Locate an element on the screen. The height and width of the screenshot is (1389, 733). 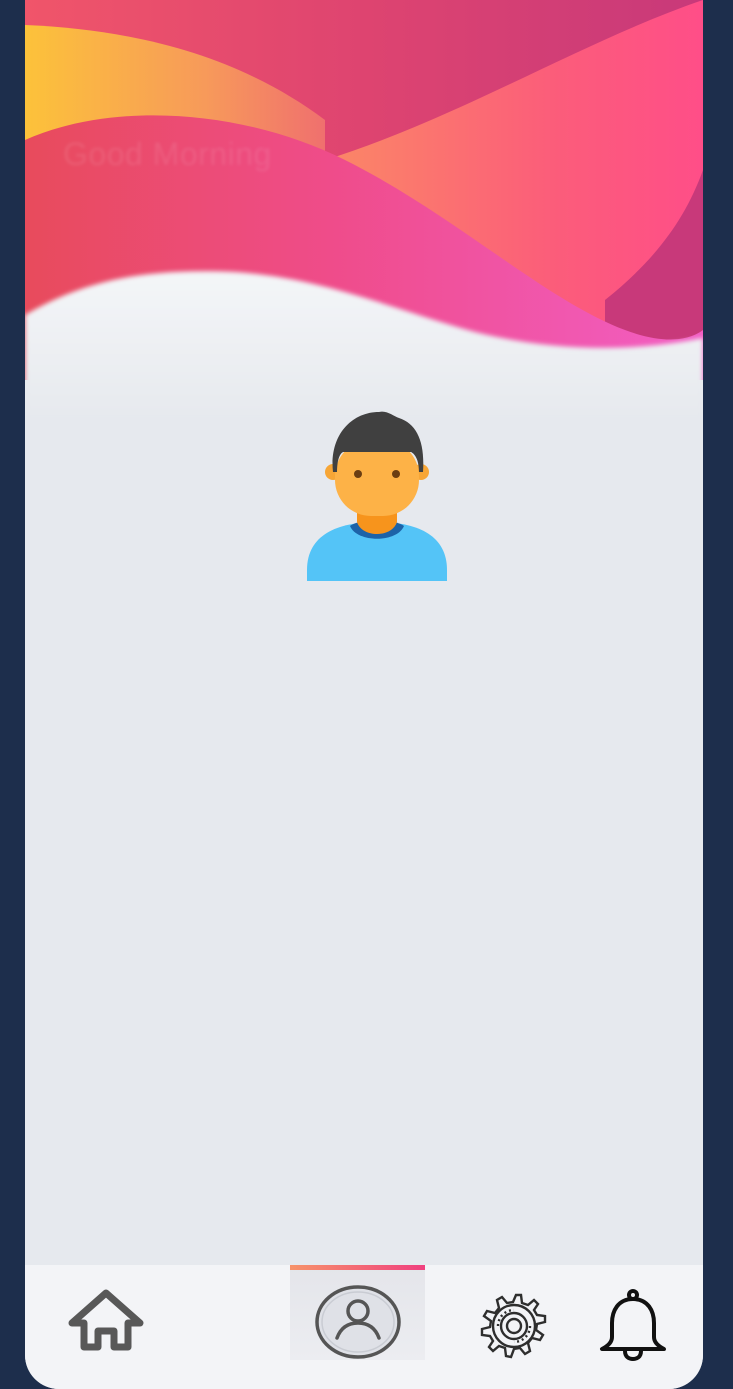
avatar-illustration is located at coordinates (377, 496).